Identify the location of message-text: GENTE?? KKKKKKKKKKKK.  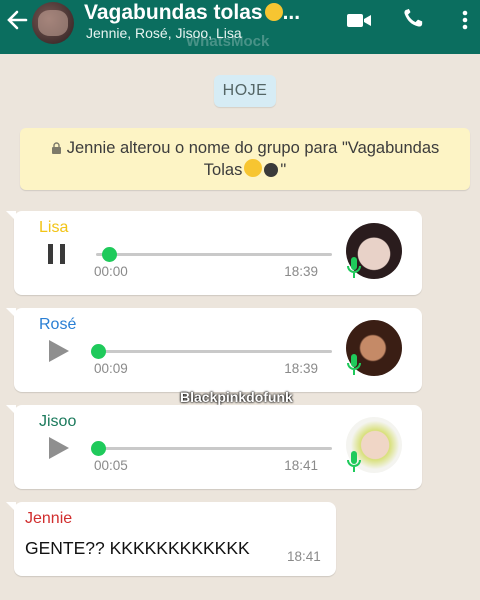
(137, 548).